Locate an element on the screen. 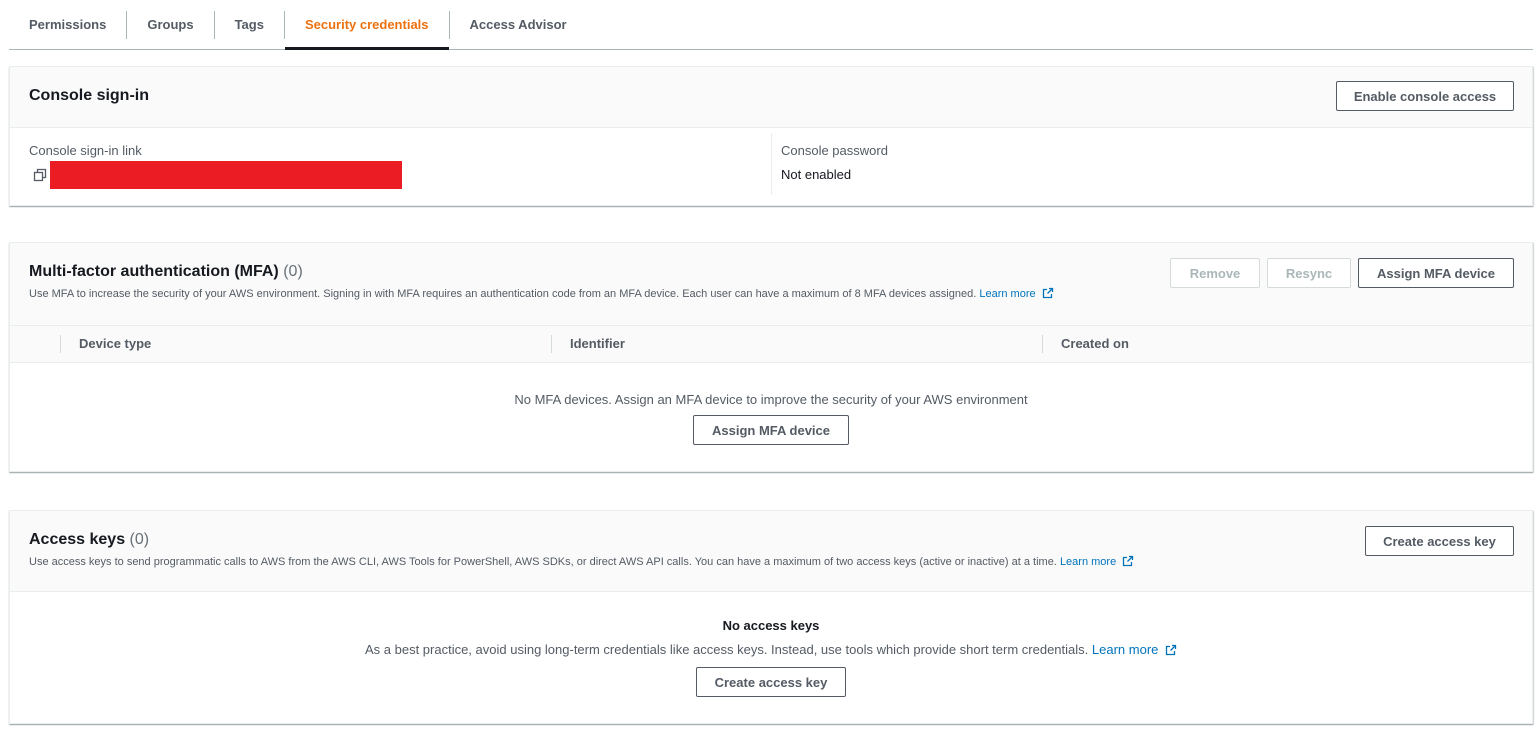 This screenshot has width=1540, height=730. copy-icon is located at coordinates (40, 175).